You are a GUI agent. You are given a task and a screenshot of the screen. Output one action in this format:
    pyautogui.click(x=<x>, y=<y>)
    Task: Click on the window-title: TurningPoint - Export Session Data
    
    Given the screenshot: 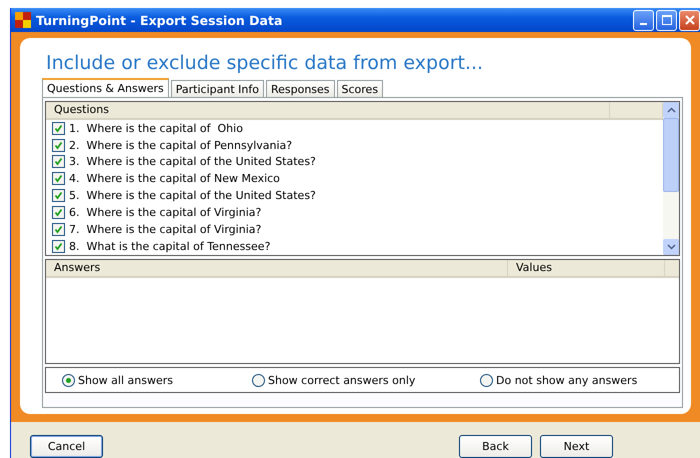 What is the action you would take?
    pyautogui.click(x=159, y=20)
    